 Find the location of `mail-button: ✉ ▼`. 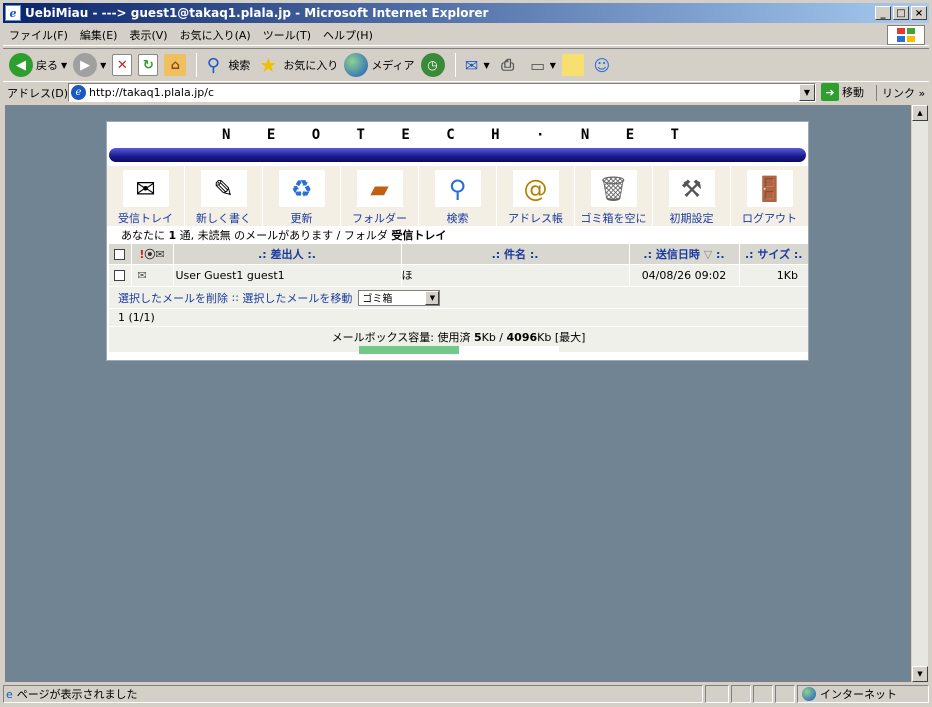

mail-button: ✉ ▼ is located at coordinates (475, 65).